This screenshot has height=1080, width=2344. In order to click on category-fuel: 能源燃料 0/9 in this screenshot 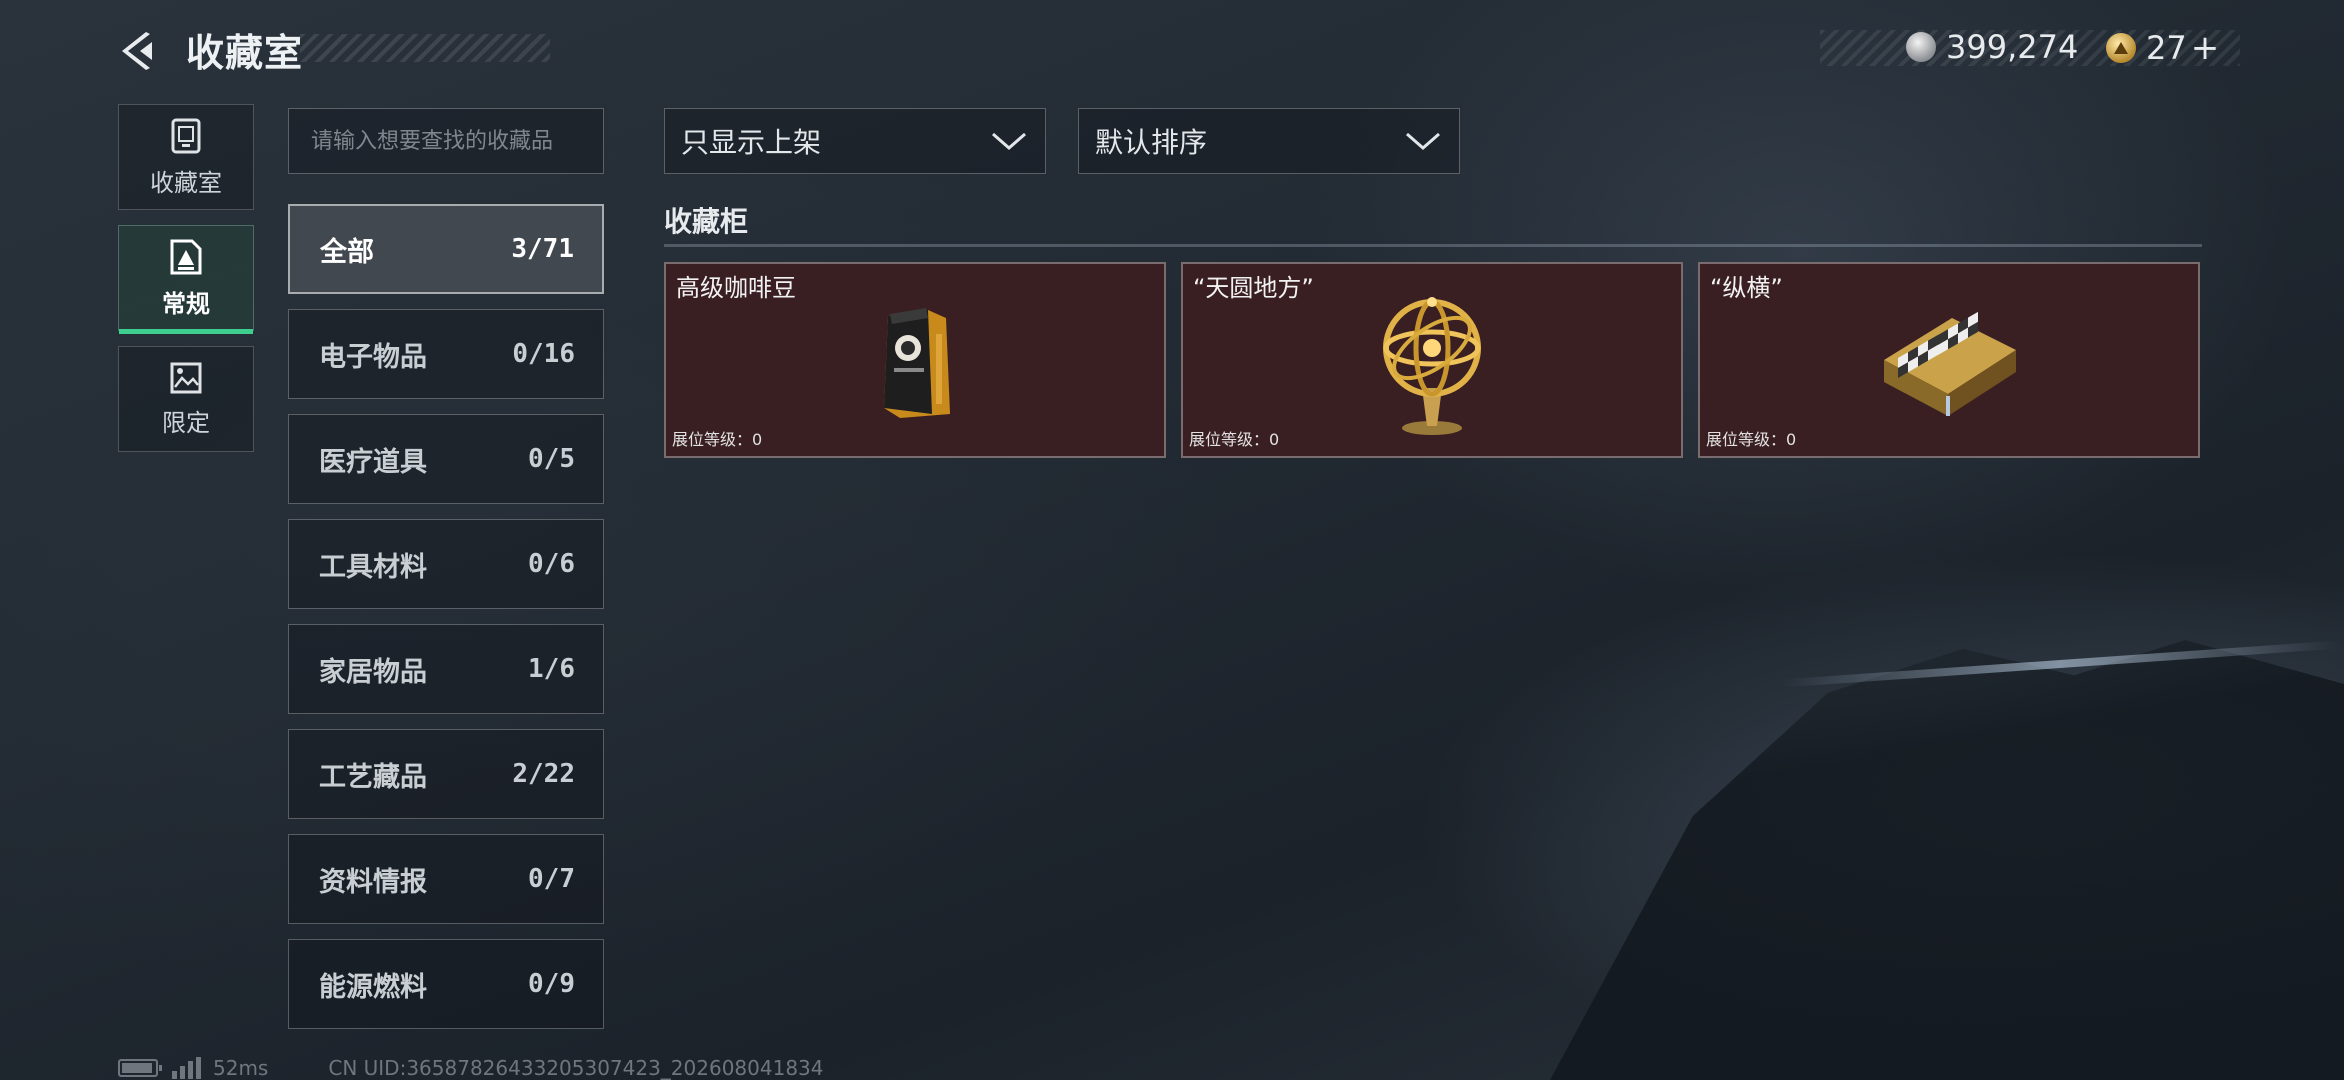, I will do `click(446, 984)`.